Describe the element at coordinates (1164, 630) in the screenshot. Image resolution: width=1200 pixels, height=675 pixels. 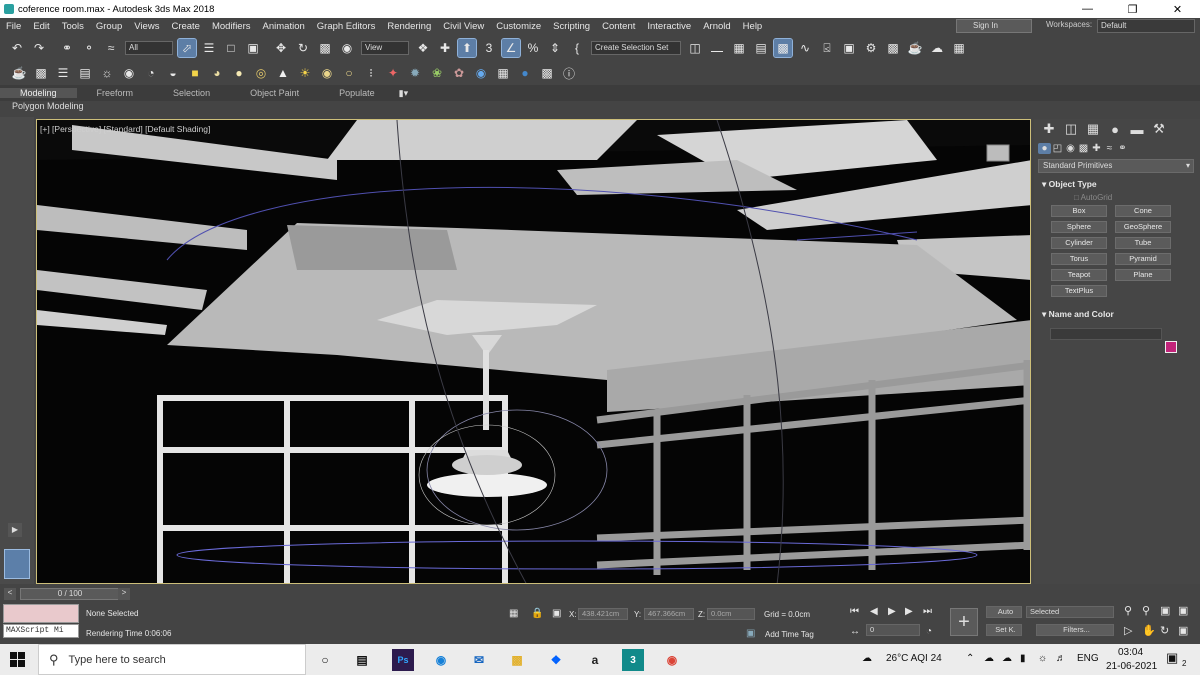
I see `orbit-icon: ↻` at that location.